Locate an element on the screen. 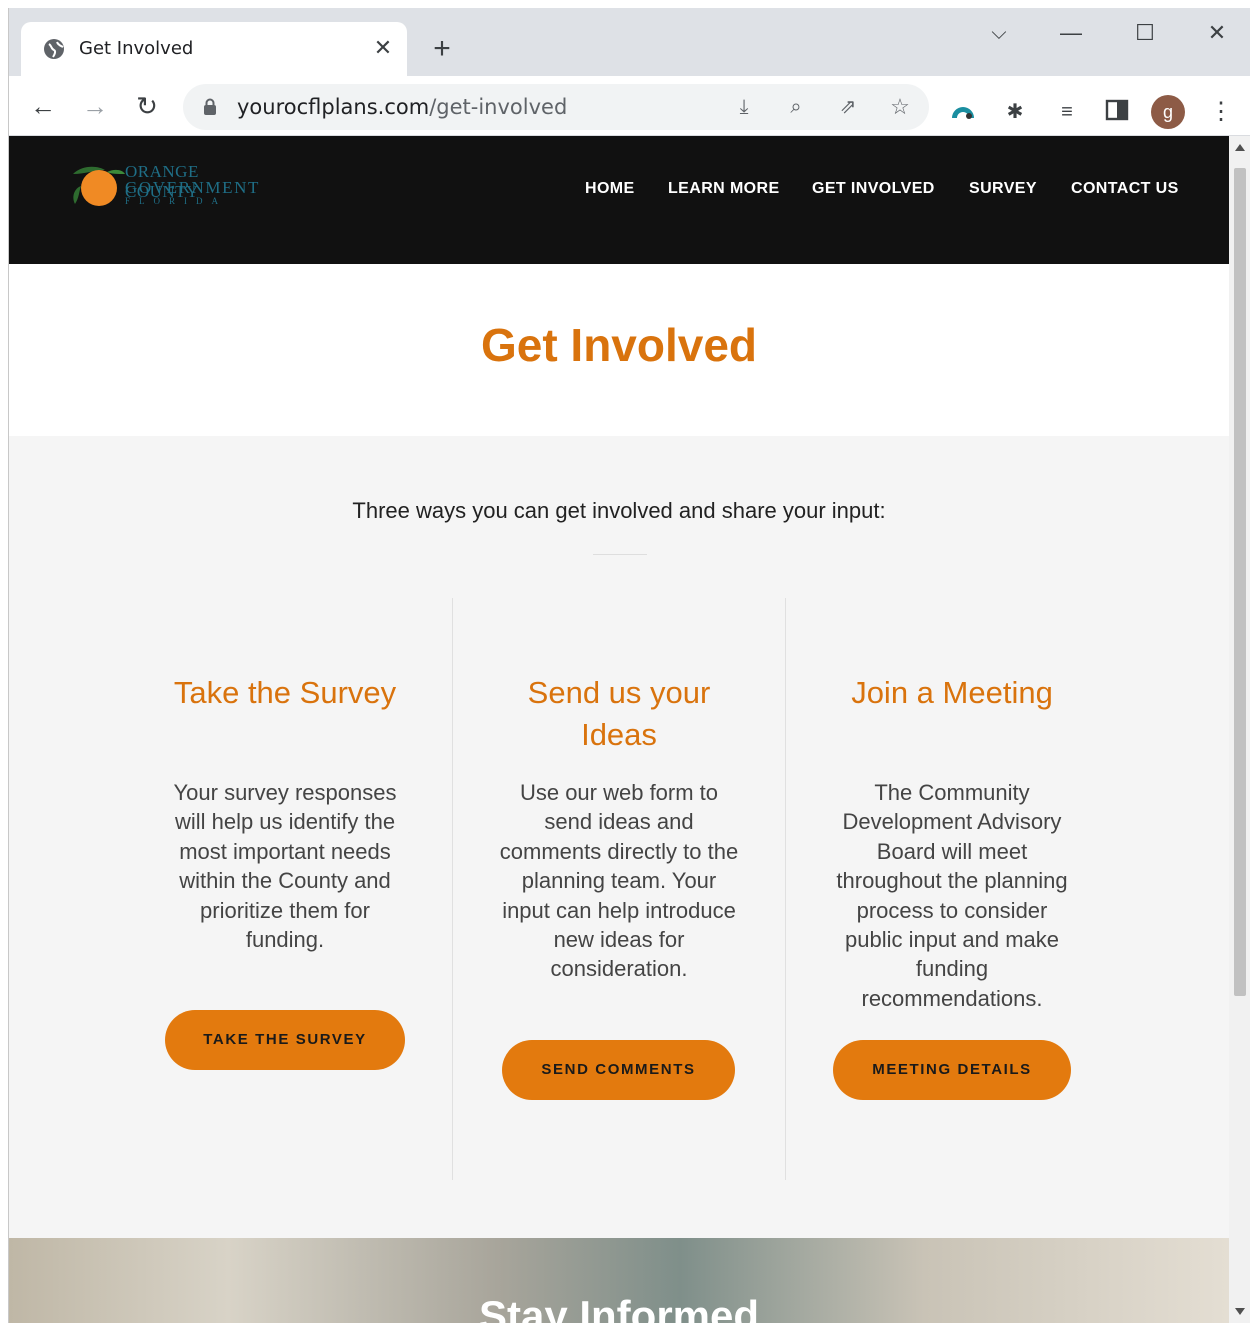  nav-home: HOME is located at coordinates (610, 189).